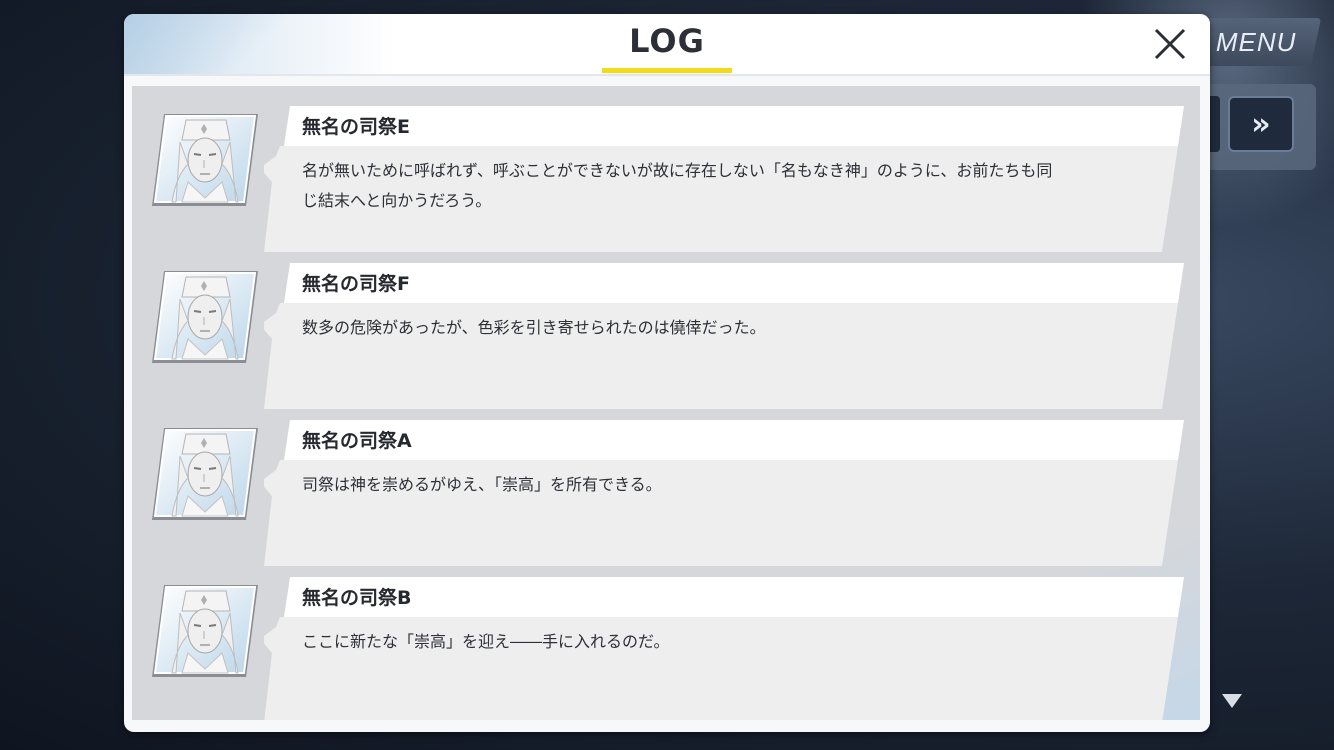  I want to click on menu-button: MENU, so click(1256, 42).